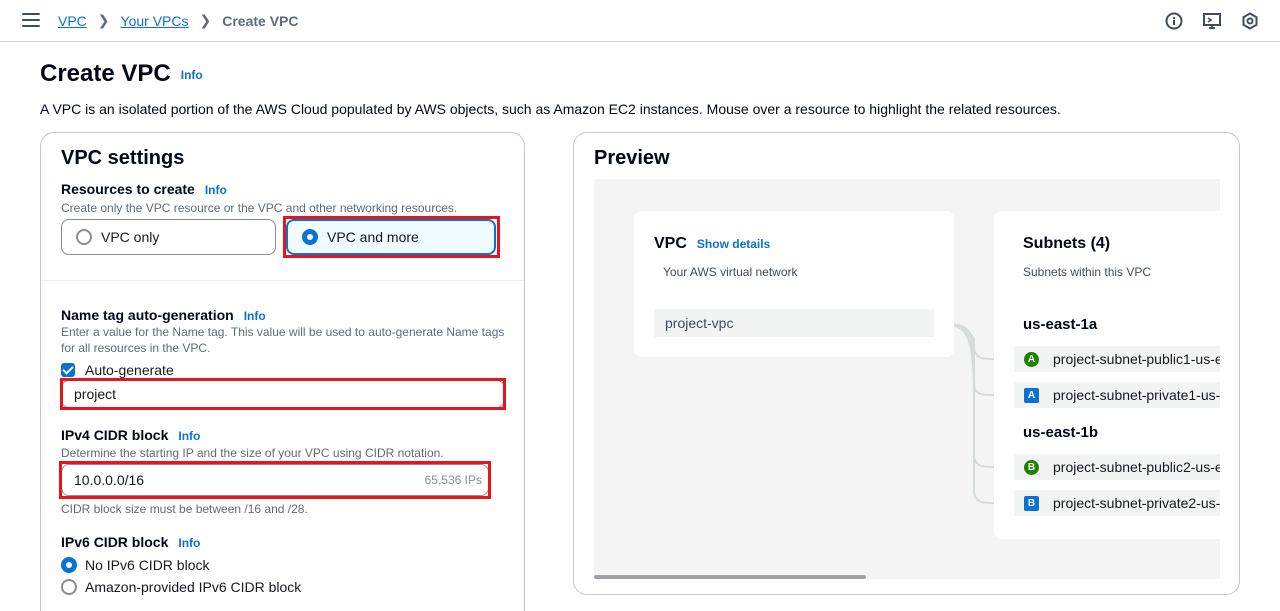 Image resolution: width=1280 pixels, height=611 pixels. What do you see at coordinates (1117, 359) in the screenshot?
I see `subnet-item: A project-subnet-public1-us-east-1a` at bounding box center [1117, 359].